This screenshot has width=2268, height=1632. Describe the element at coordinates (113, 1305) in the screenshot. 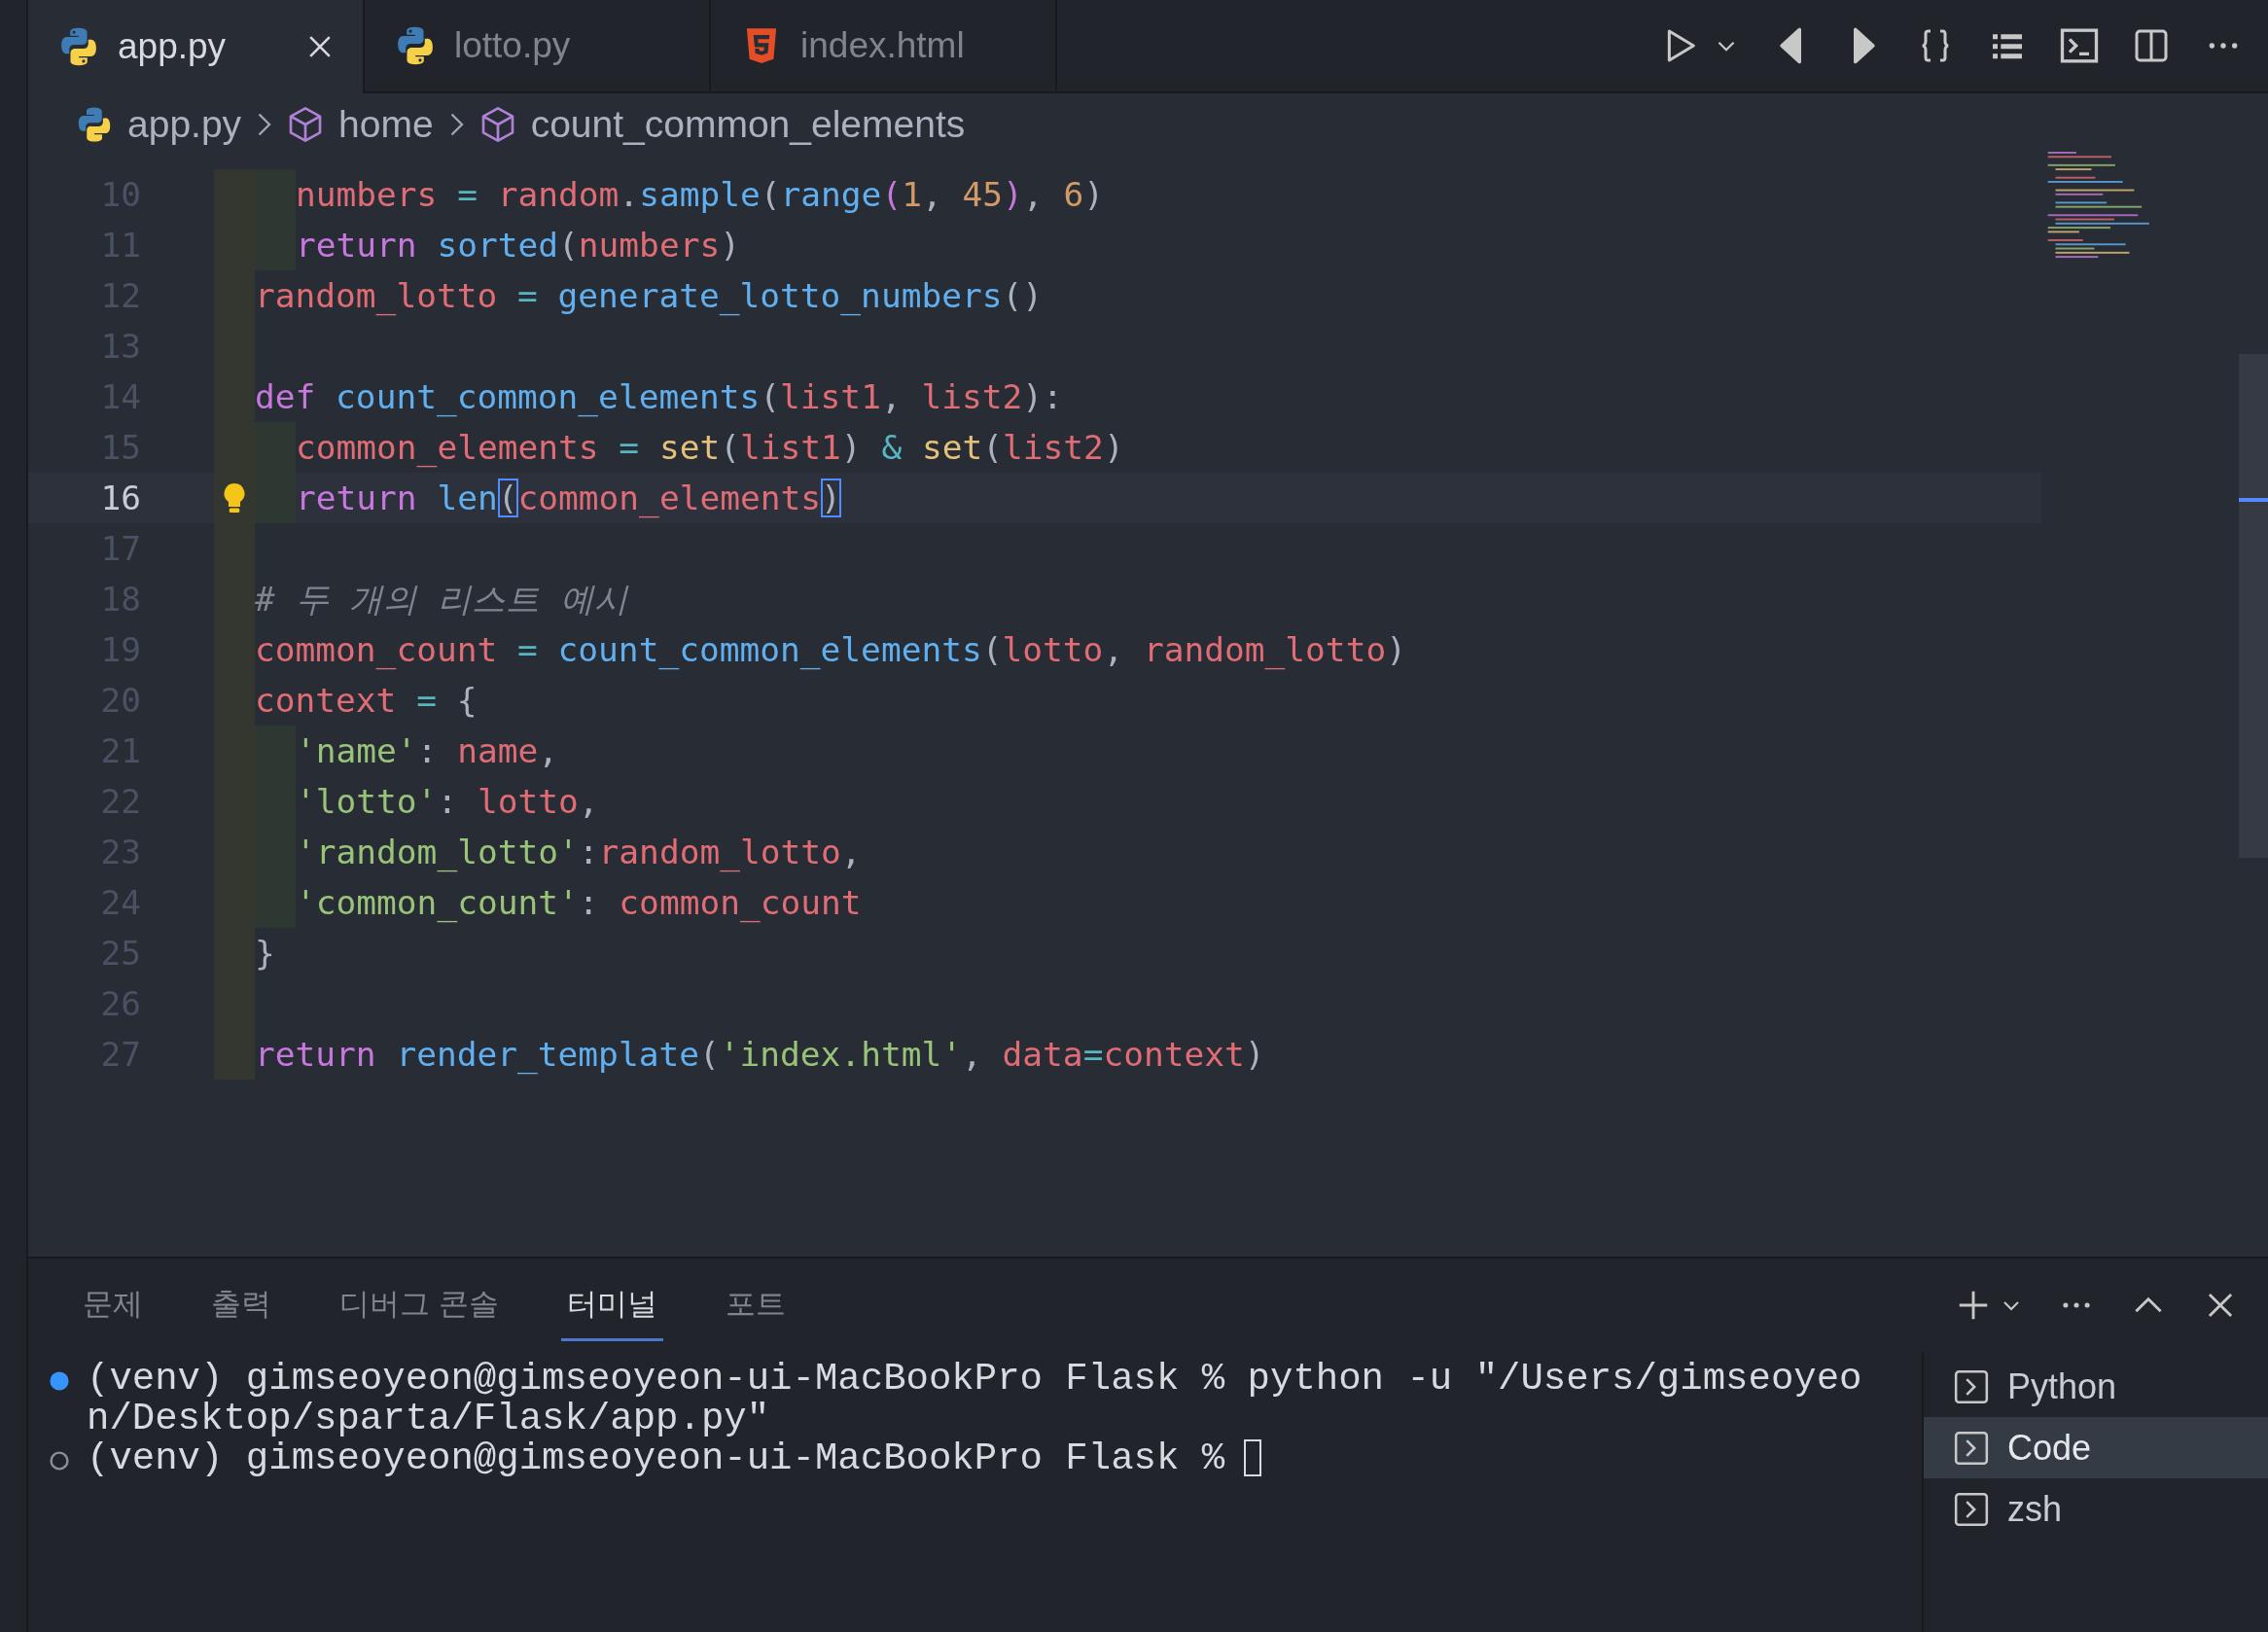

I see `panel-tab: 문제` at that location.